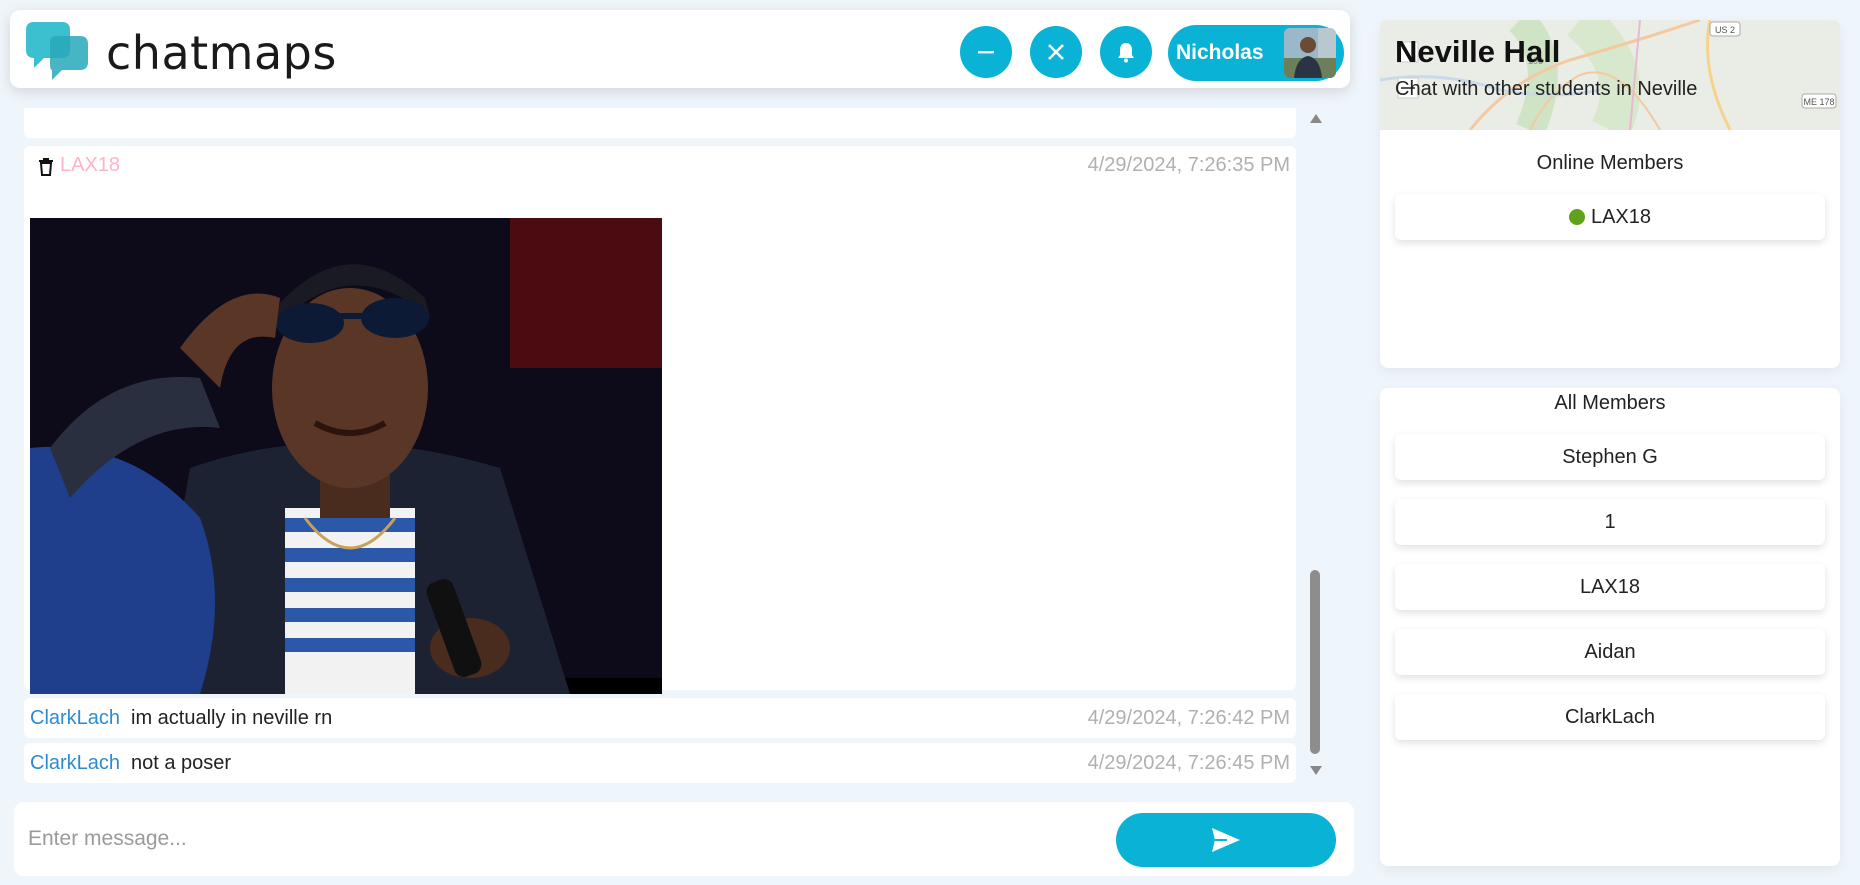 The width and height of the screenshot is (1860, 885). I want to click on member-item: LAX18, so click(1610, 587).